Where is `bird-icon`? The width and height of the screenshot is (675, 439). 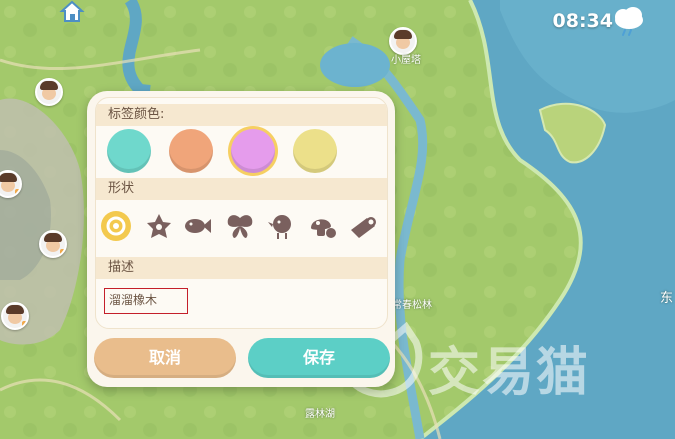 bird-icon is located at coordinates (282, 226).